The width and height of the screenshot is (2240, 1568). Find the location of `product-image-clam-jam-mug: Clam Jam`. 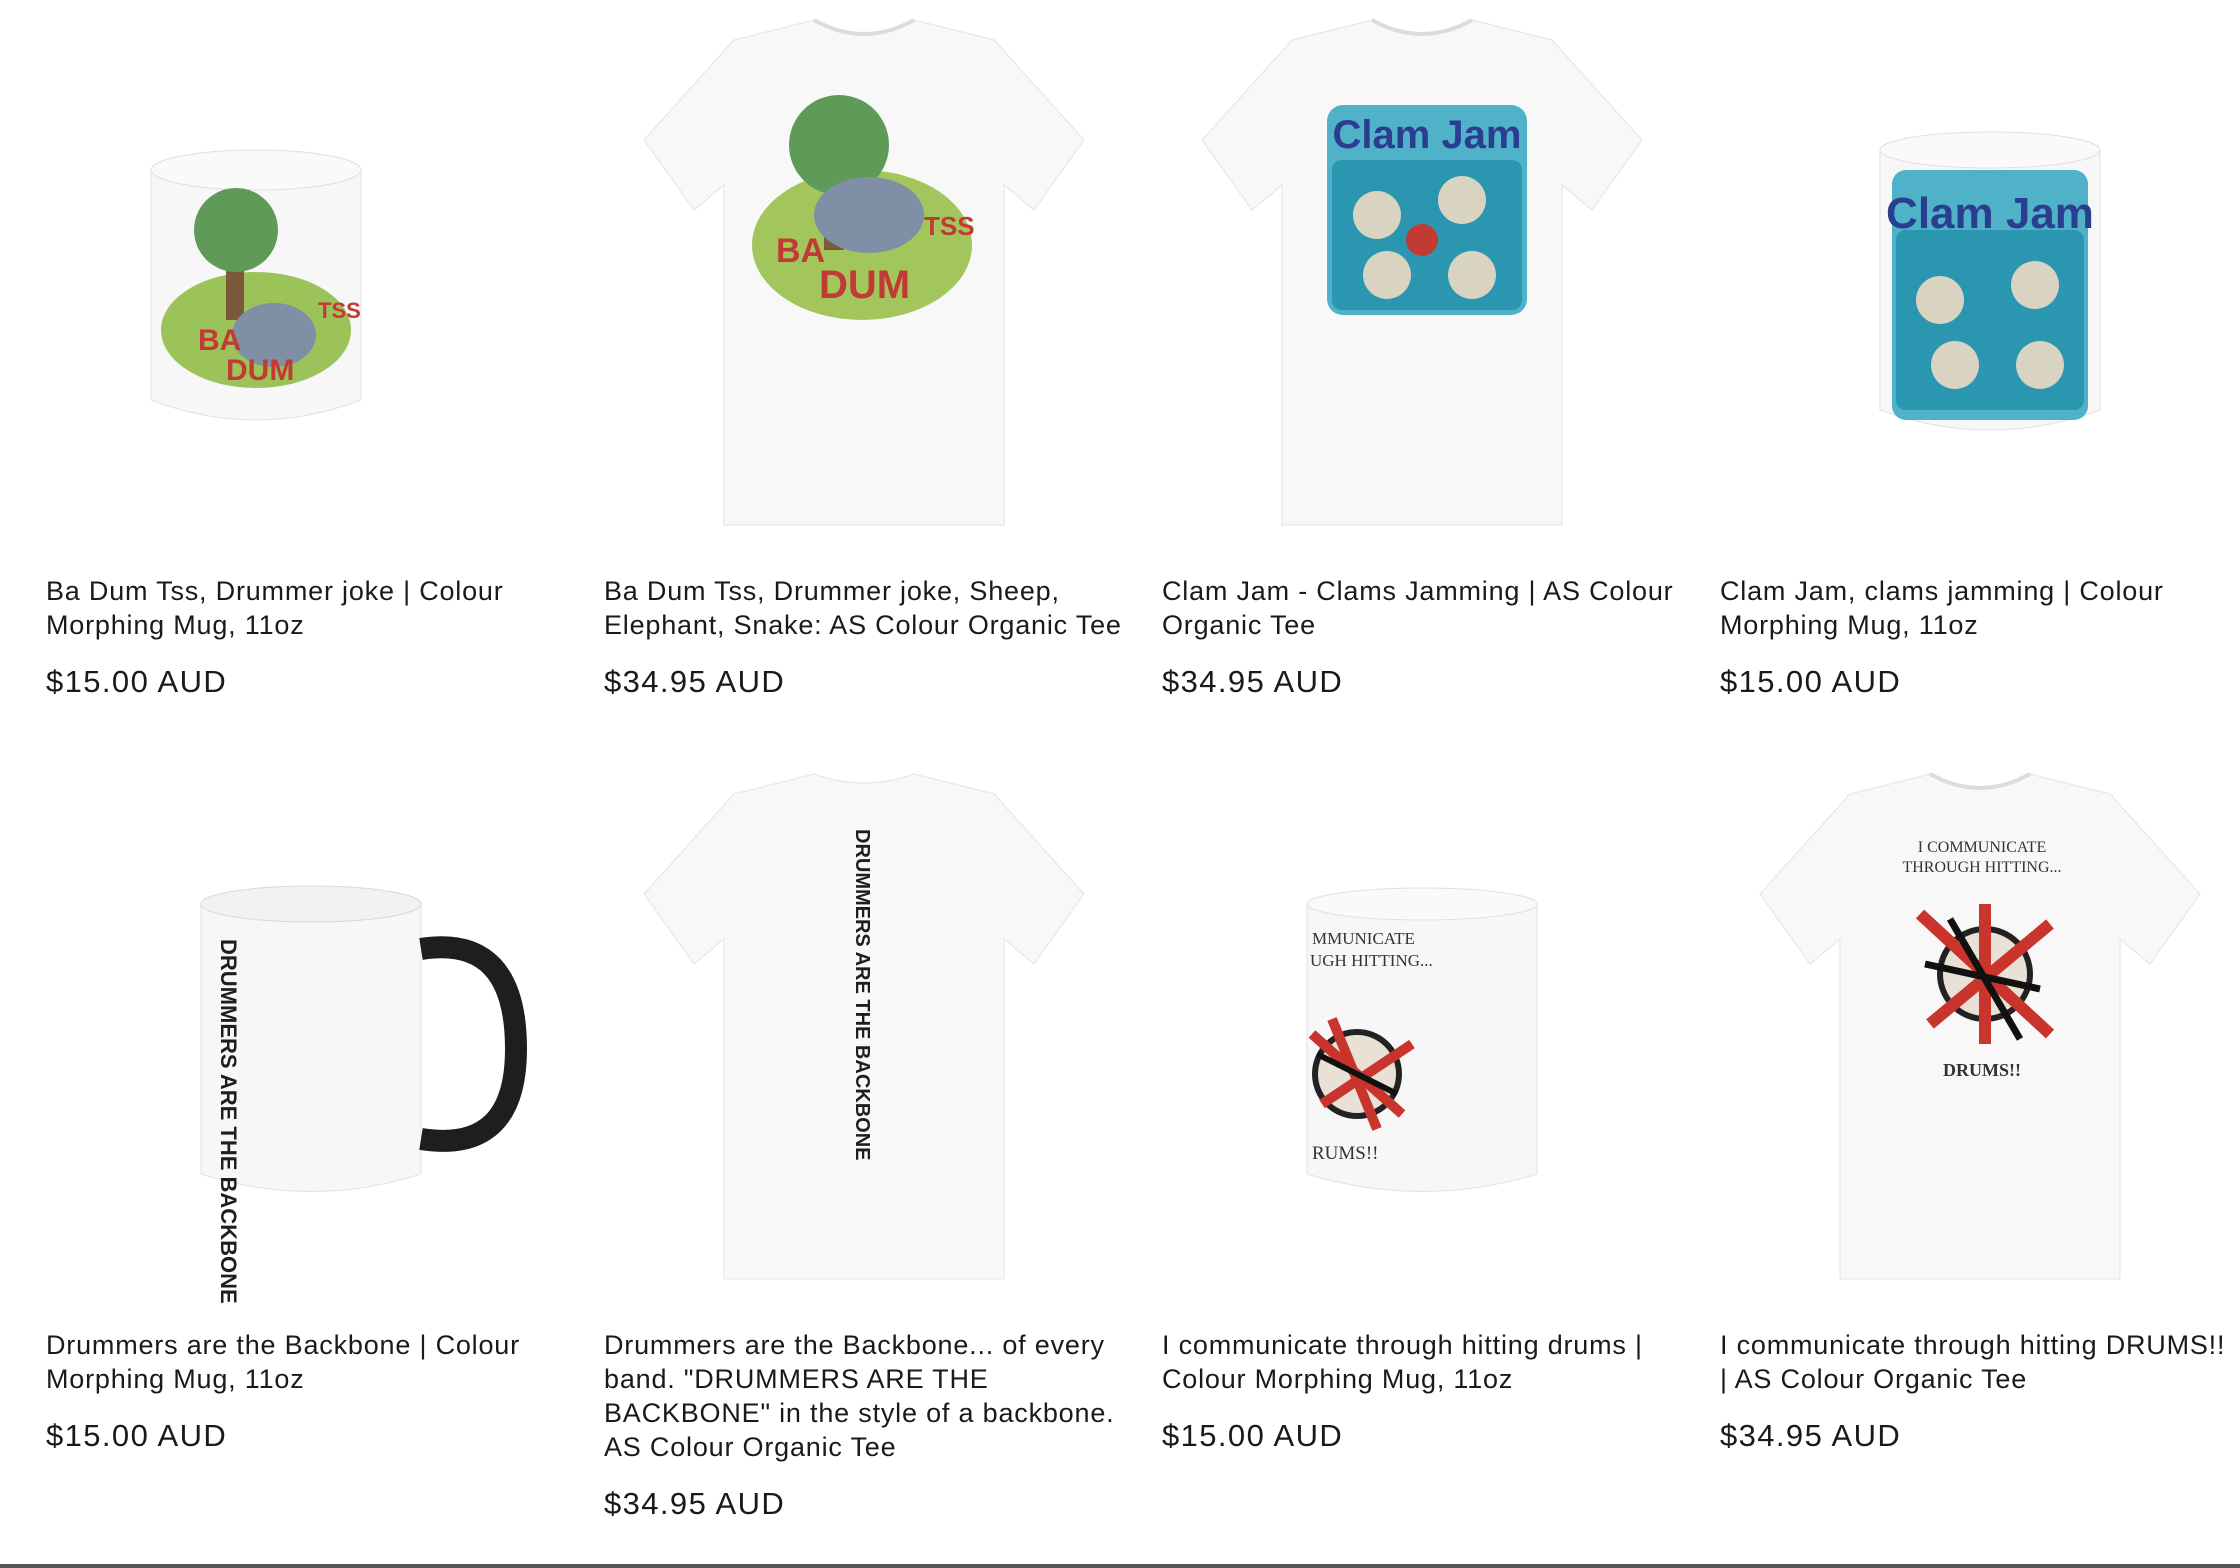

product-image-clam-jam-mug: Clam Jam is located at coordinates (1980, 280).